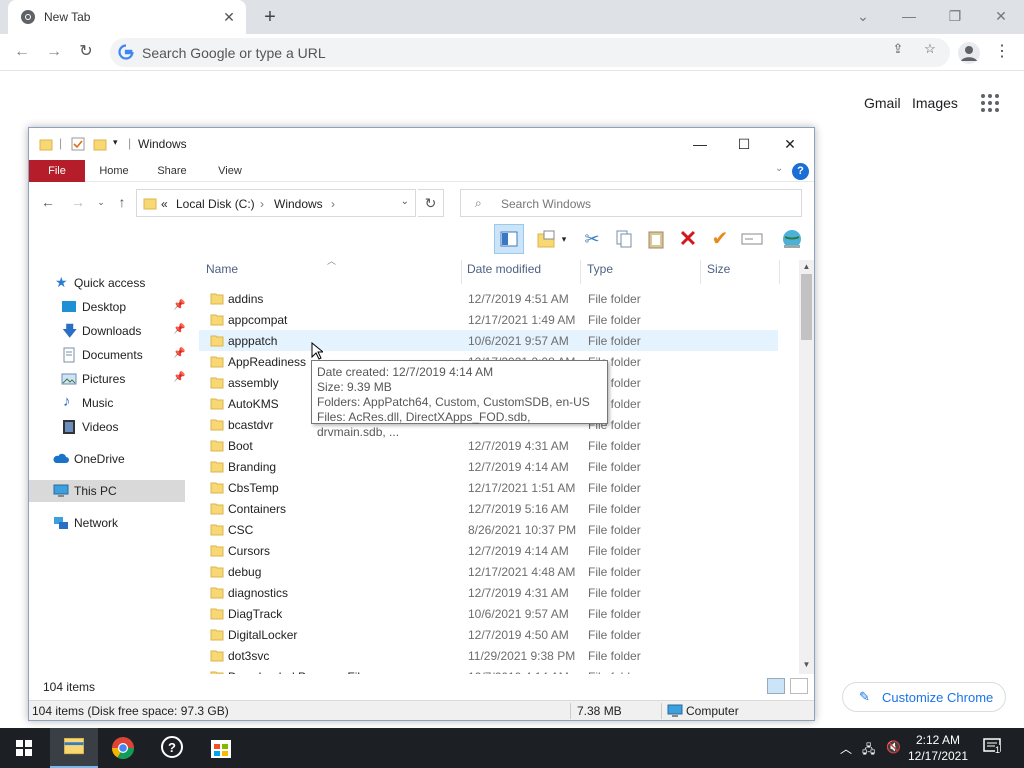 The width and height of the screenshot is (1024, 768). What do you see at coordinates (1002, 53) in the screenshot?
I see `chrome-menu-icon: ⋮` at bounding box center [1002, 53].